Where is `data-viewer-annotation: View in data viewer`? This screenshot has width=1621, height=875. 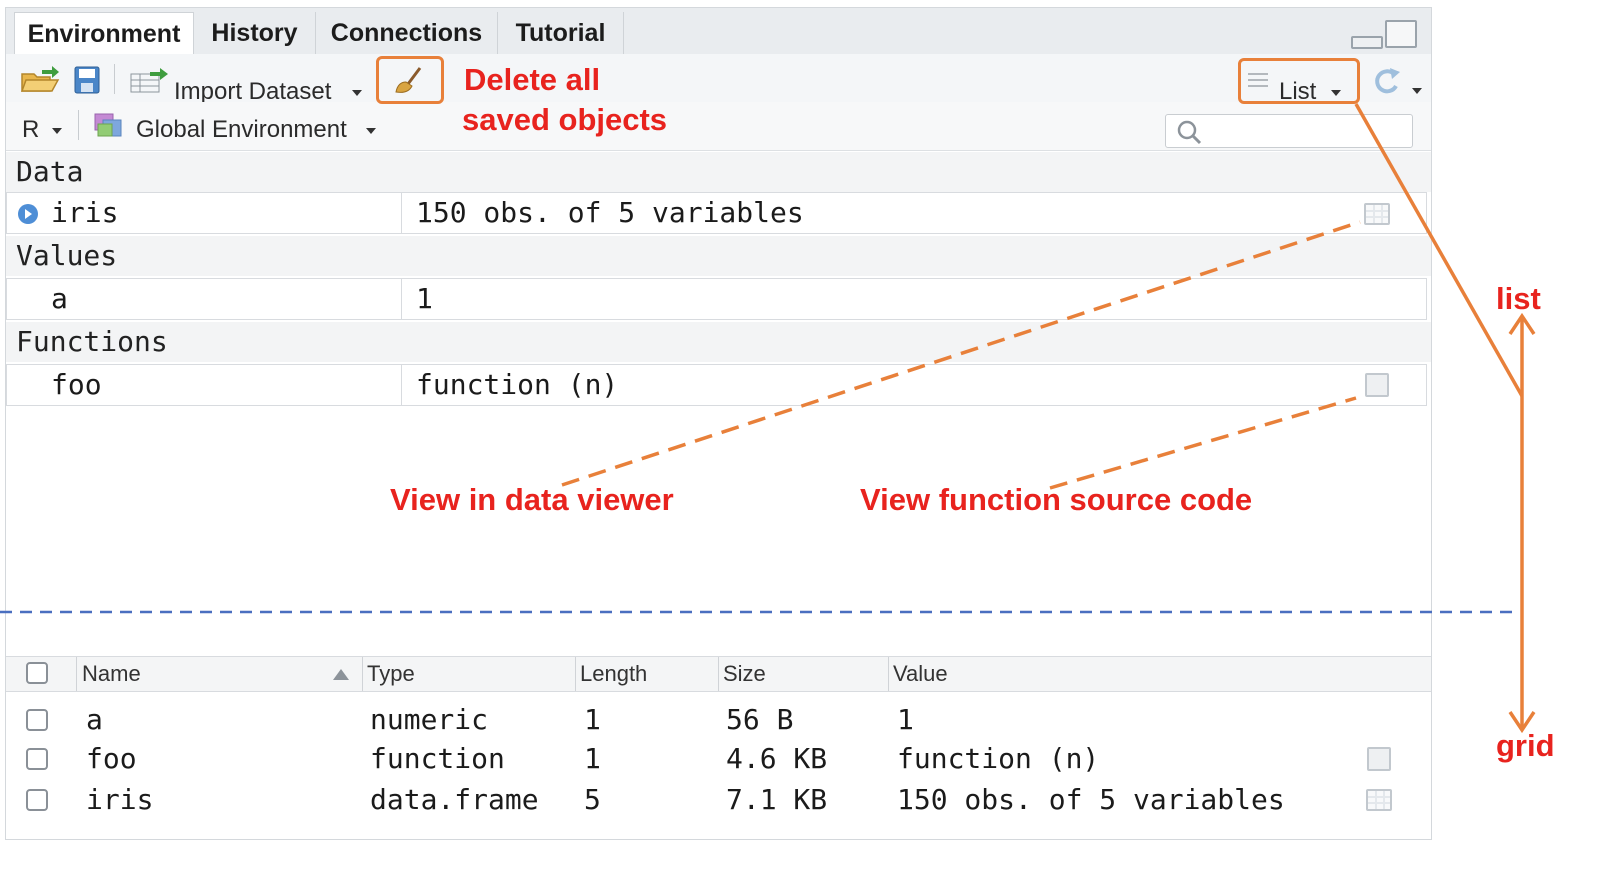
data-viewer-annotation: View in data viewer is located at coordinates (532, 499).